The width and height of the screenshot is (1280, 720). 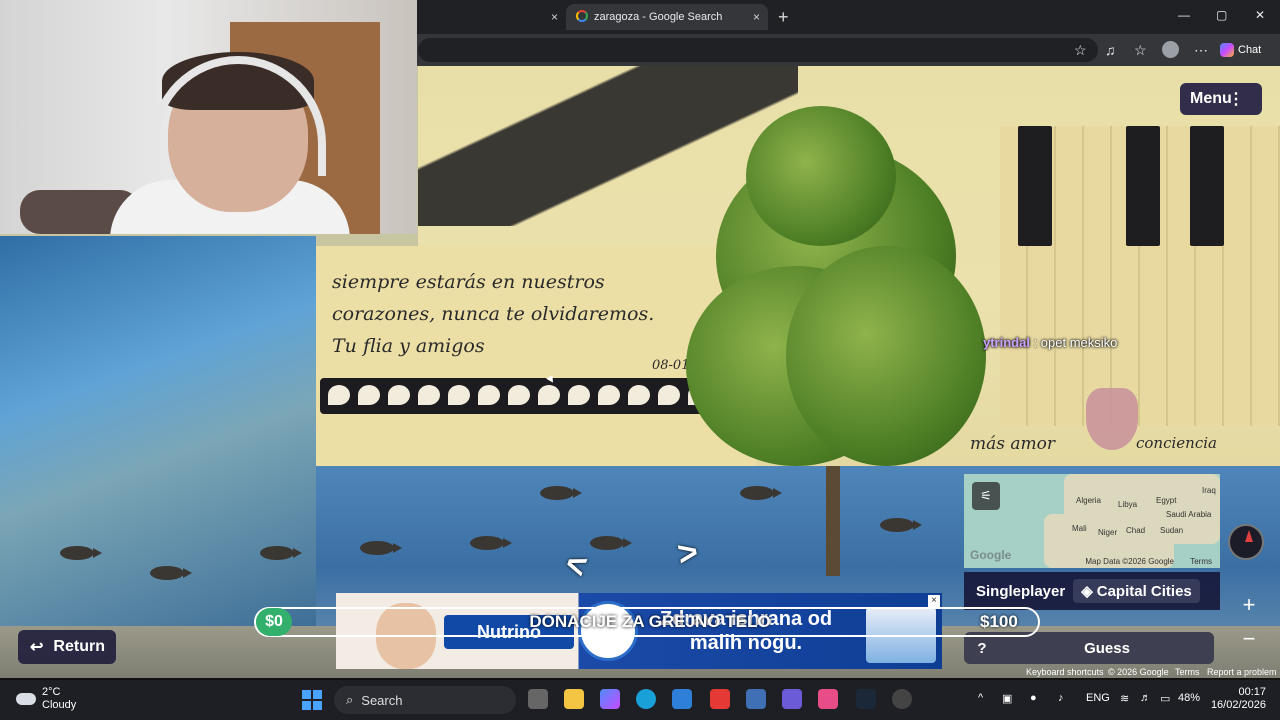 I want to click on app-icon, so click(x=756, y=699).